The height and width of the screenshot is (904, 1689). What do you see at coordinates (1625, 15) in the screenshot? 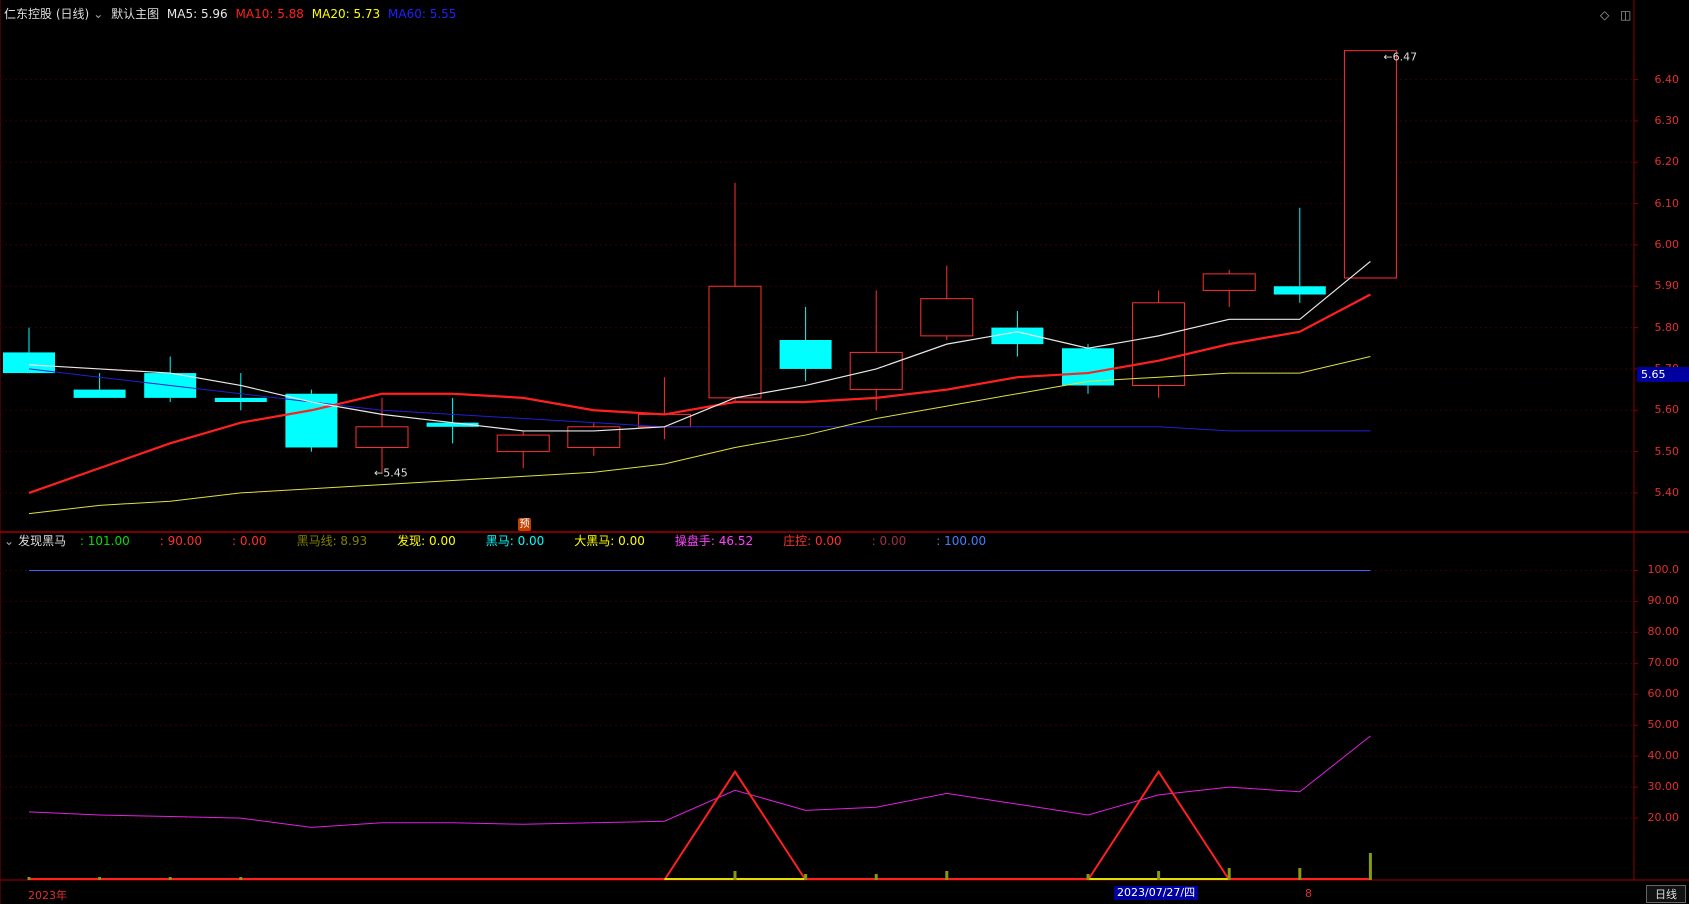
I see `panel-toggle-icon: ◫` at bounding box center [1625, 15].